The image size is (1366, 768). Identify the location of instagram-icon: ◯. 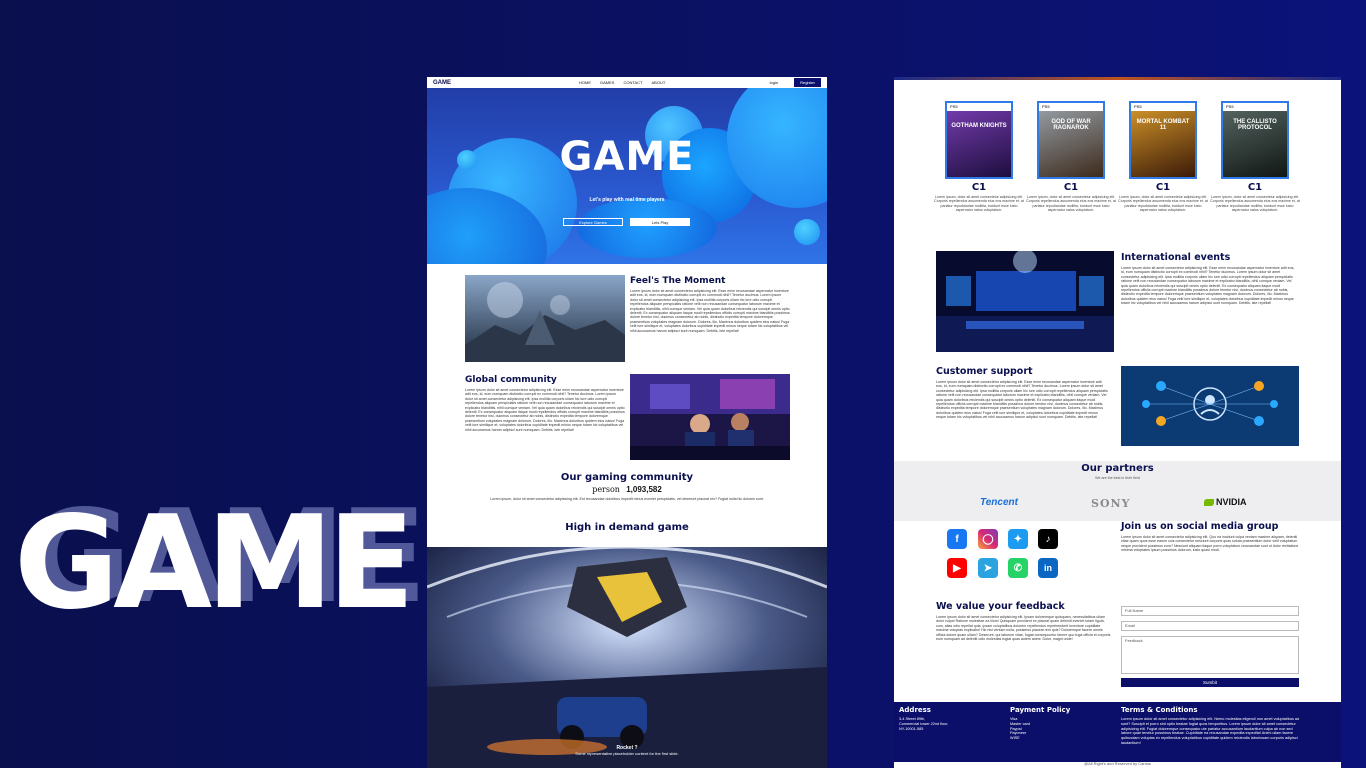
(988, 539).